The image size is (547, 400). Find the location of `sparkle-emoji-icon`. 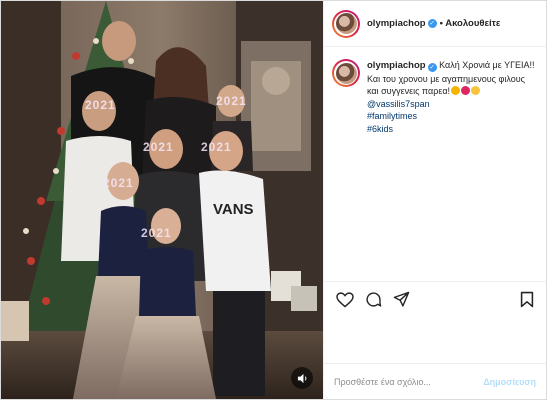

sparkle-emoji-icon is located at coordinates (456, 90).